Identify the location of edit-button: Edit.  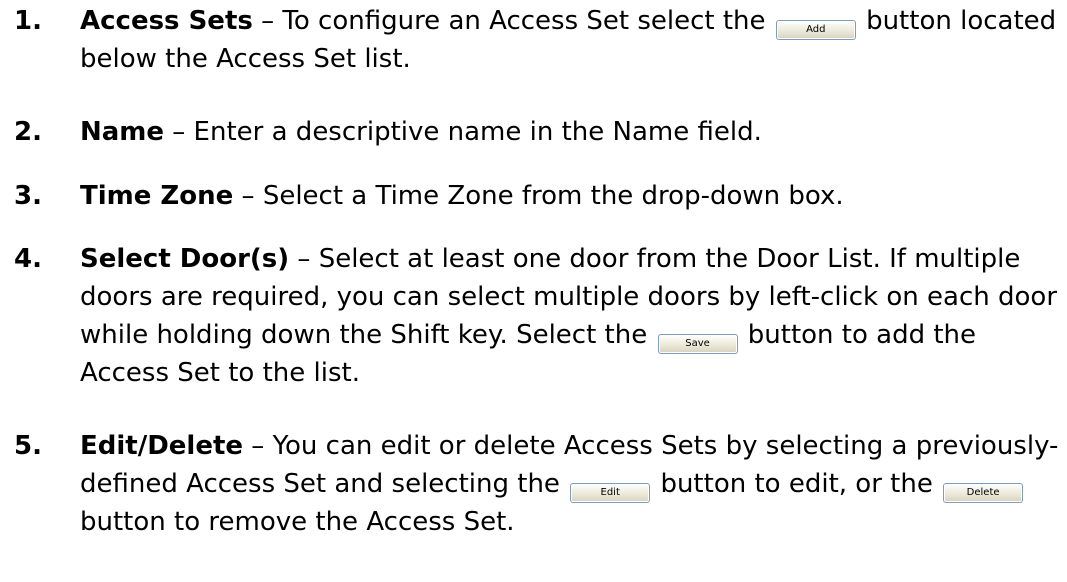
(610, 493).